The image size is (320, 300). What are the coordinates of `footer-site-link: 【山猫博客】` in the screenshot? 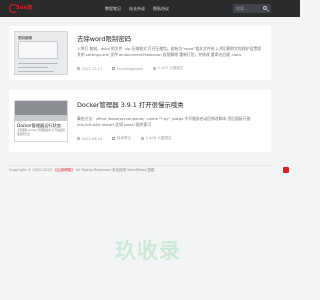 It's located at (64, 170).